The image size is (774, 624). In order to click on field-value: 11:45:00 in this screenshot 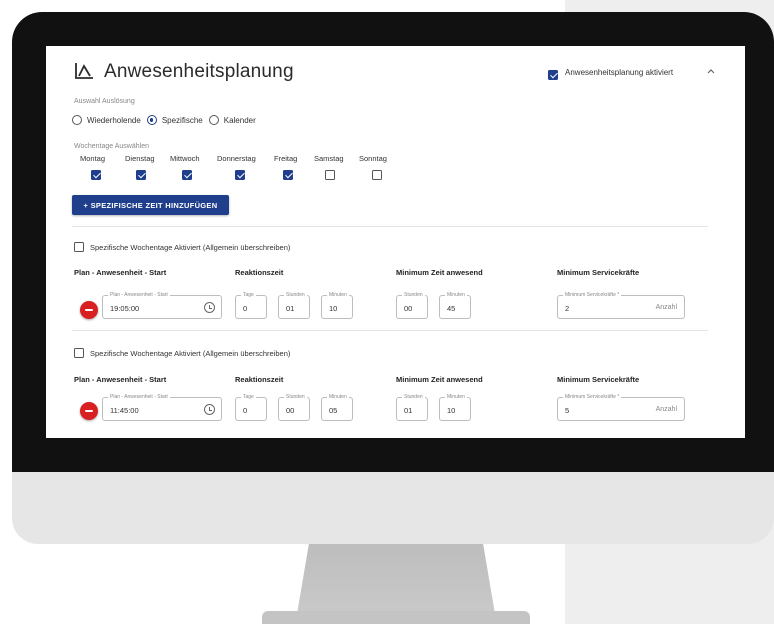, I will do `click(124, 410)`.